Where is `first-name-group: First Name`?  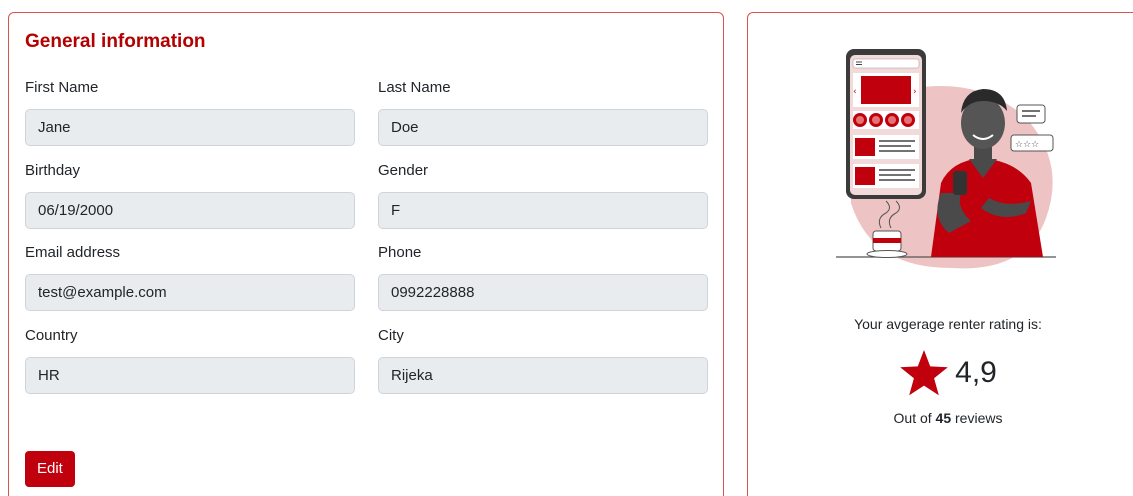 first-name-group: First Name is located at coordinates (190, 111).